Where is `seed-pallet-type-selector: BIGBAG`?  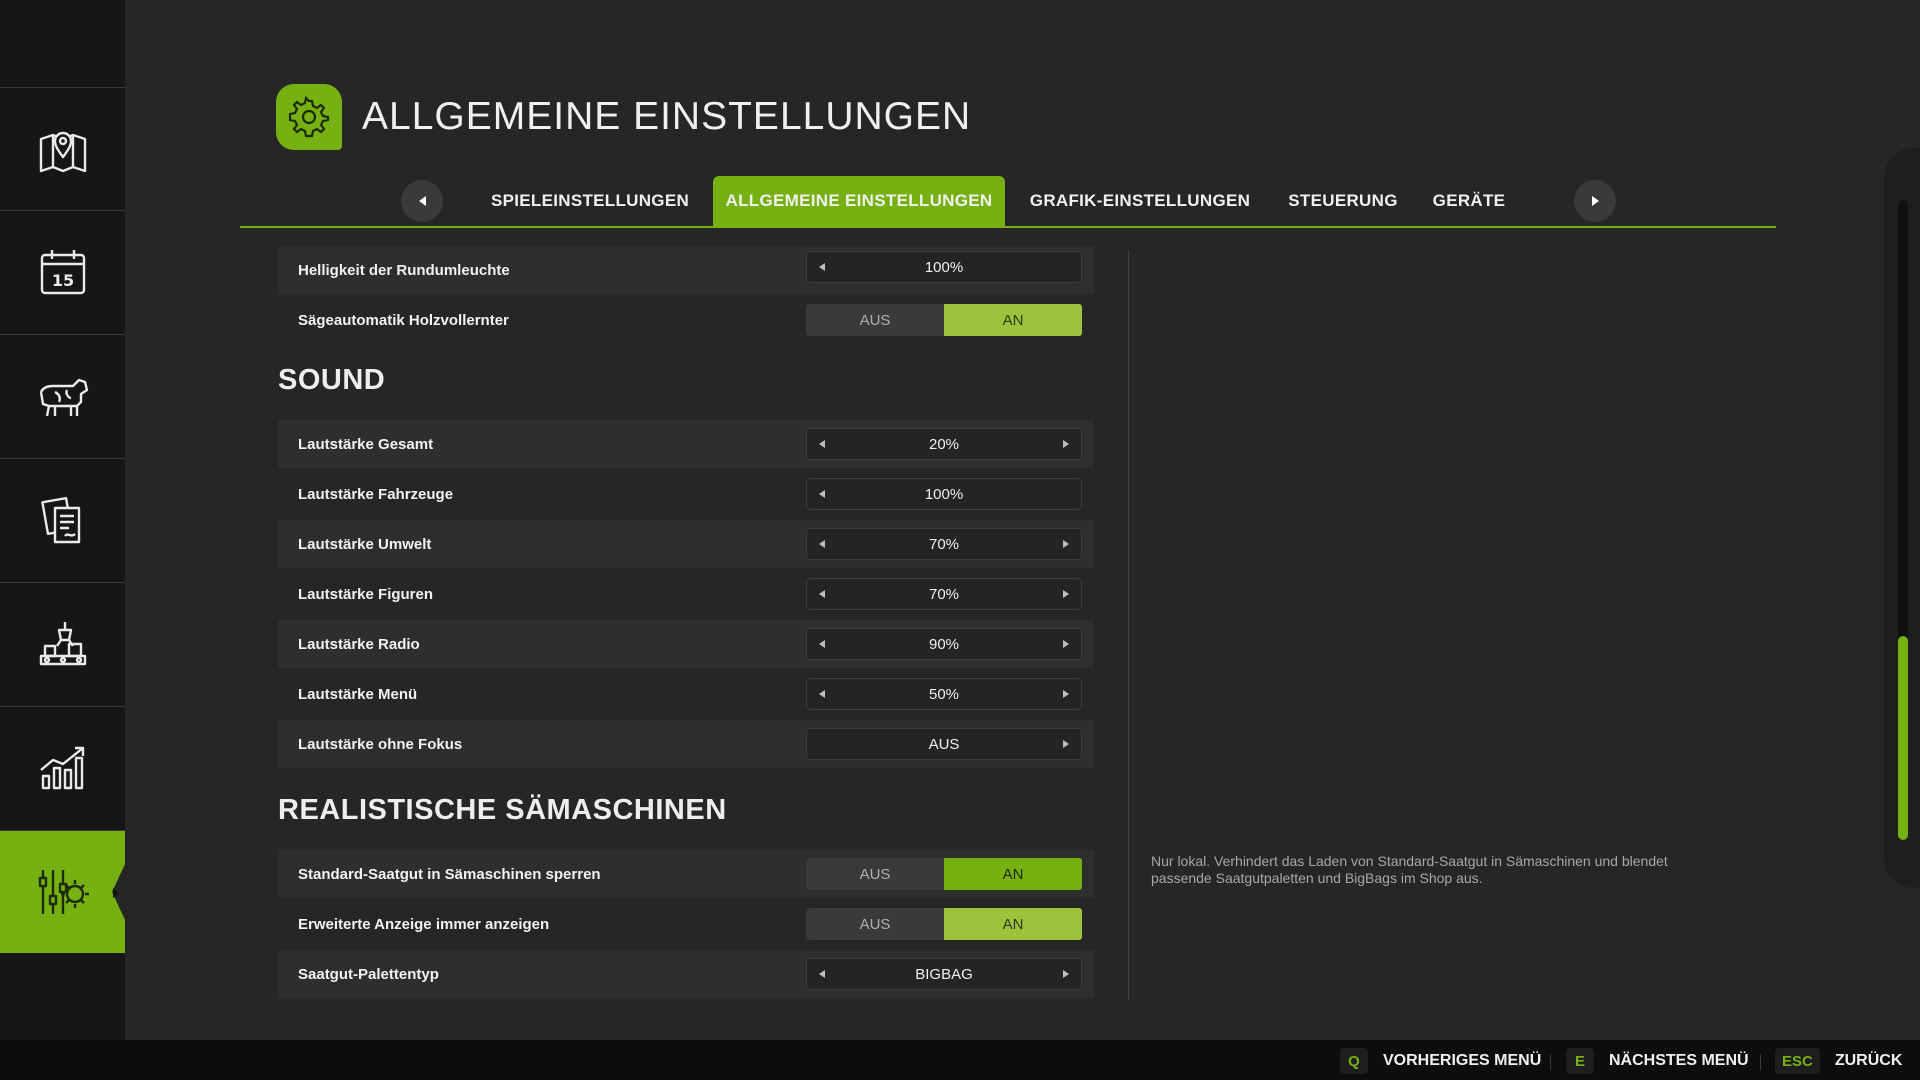 seed-pallet-type-selector: BIGBAG is located at coordinates (944, 974).